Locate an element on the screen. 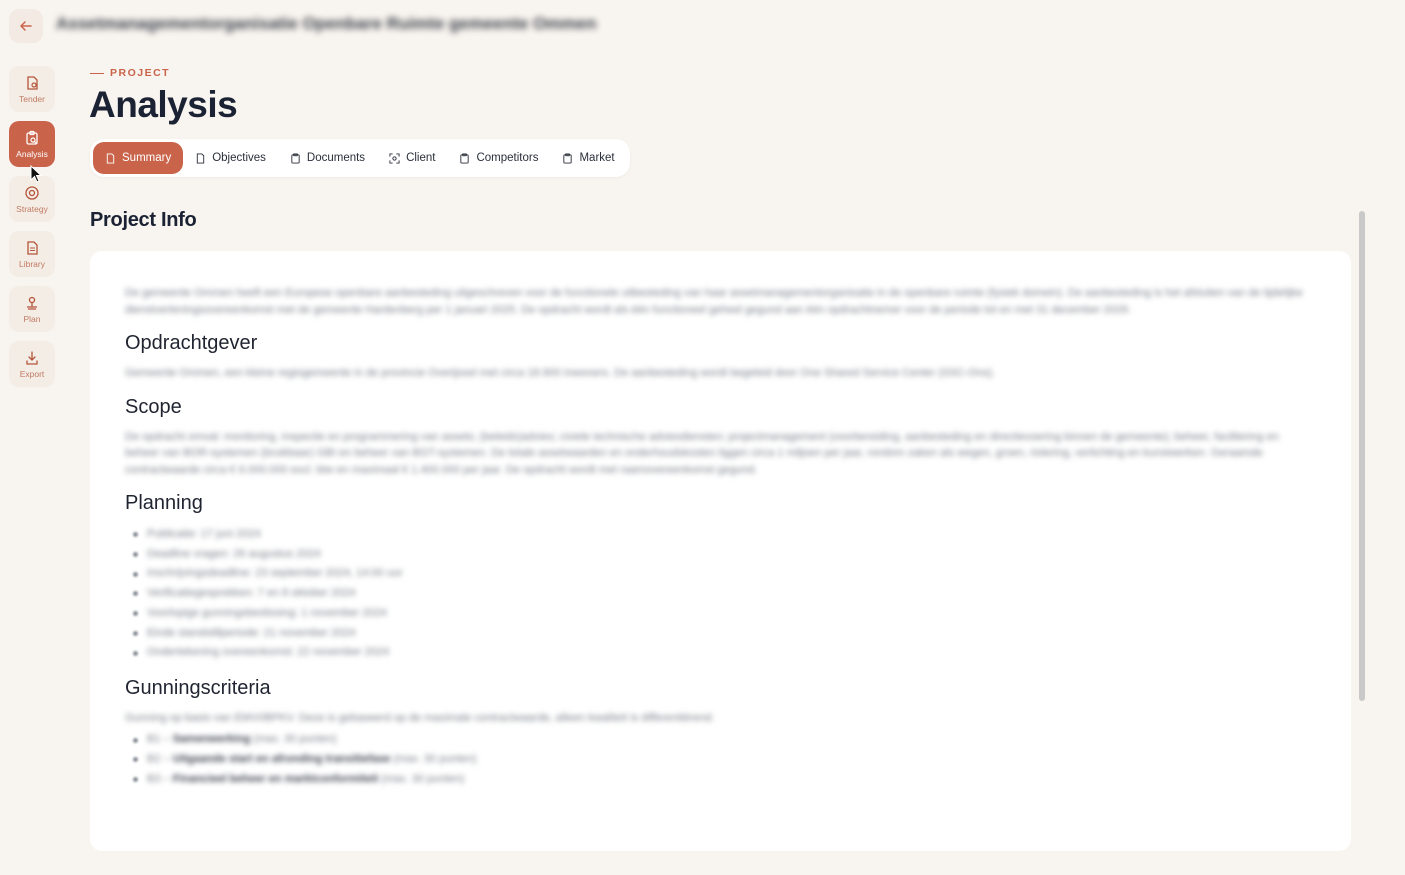  sidebar-item-plan: Plan is located at coordinates (32, 309).